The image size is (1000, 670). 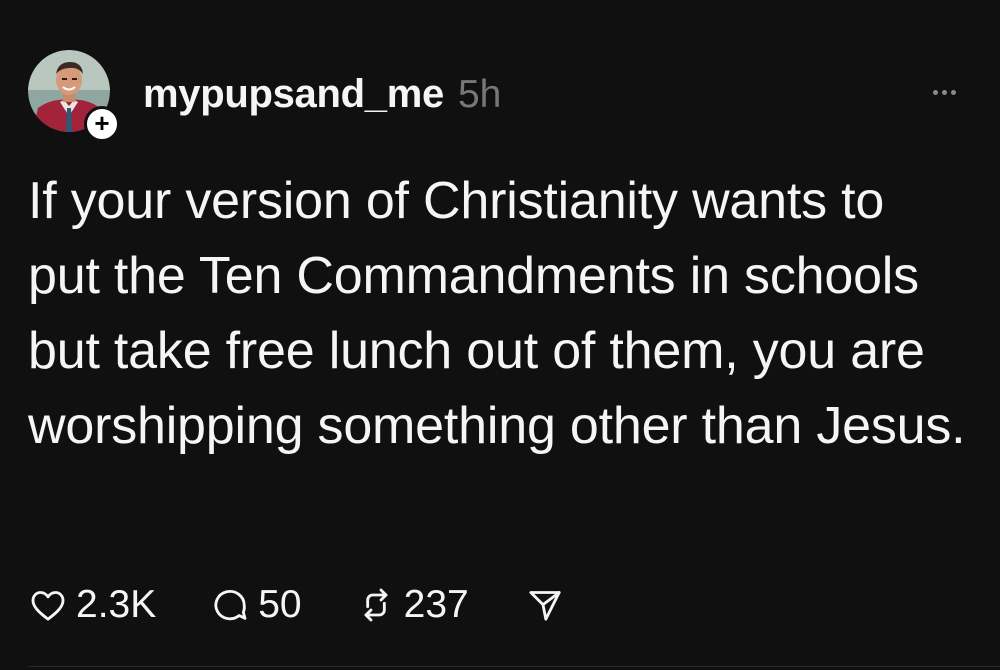 What do you see at coordinates (102, 124) in the screenshot?
I see `follow-plus-button: +` at bounding box center [102, 124].